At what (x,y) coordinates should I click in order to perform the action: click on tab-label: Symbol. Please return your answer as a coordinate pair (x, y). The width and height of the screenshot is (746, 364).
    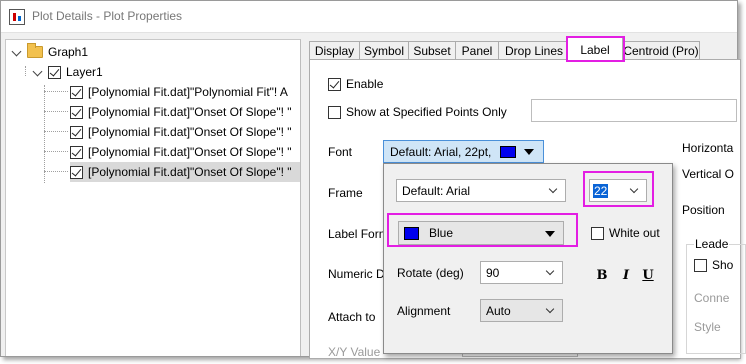
    Looking at the image, I should click on (383, 51).